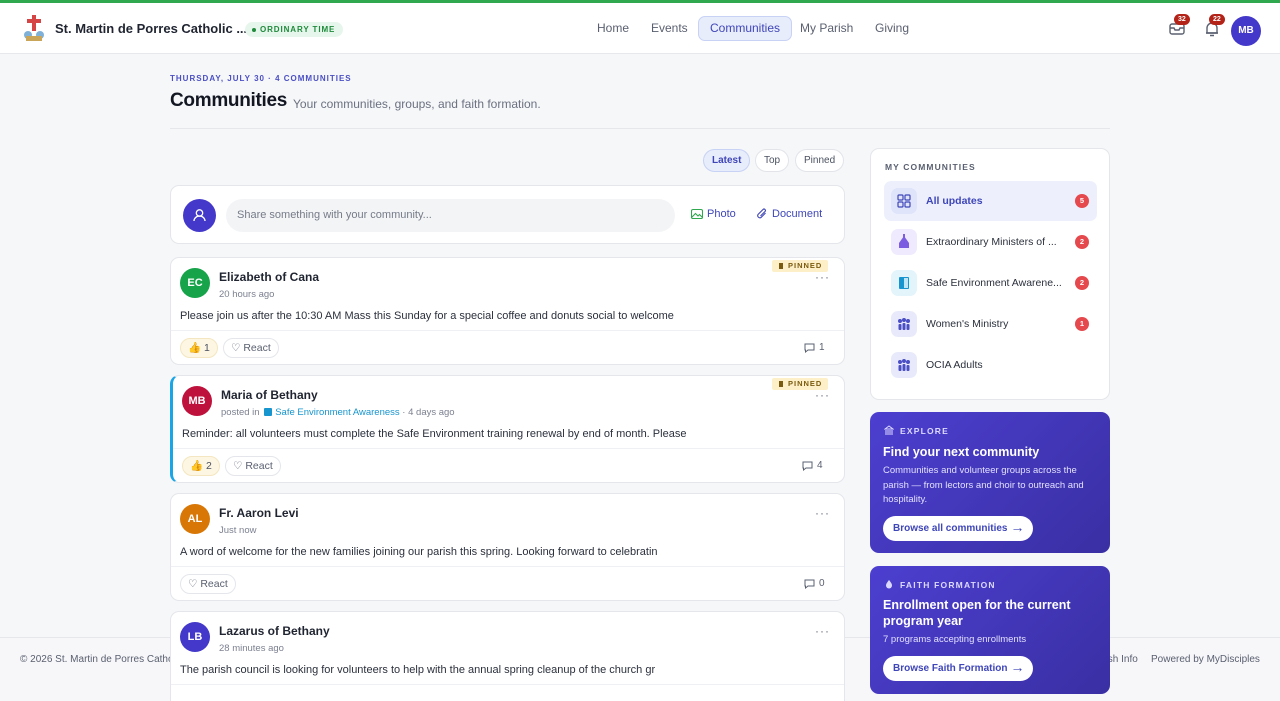  Describe the element at coordinates (195, 637) in the screenshot. I see `author-avatar: LB` at that location.